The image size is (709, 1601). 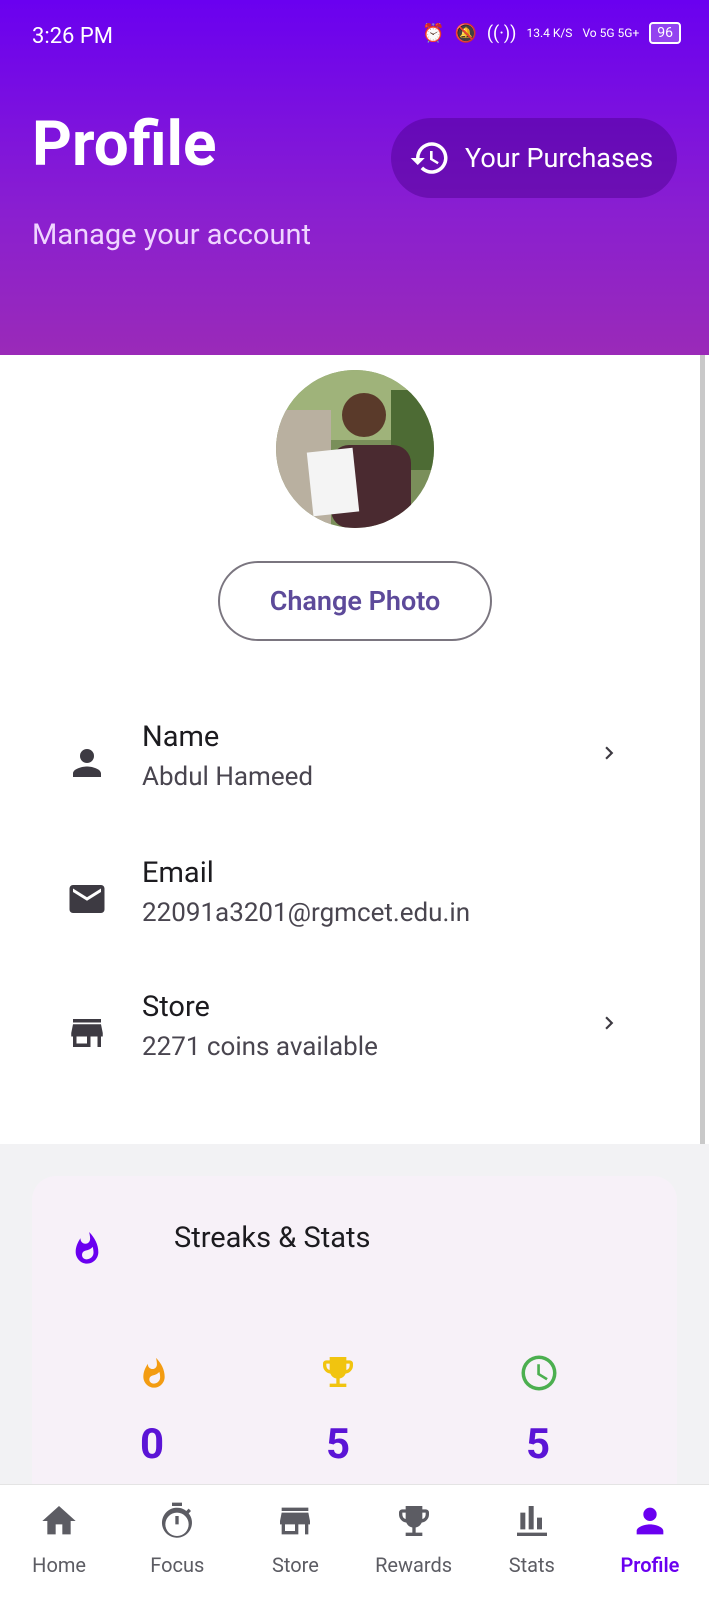 I want to click on page-title: Profile, so click(x=124, y=144).